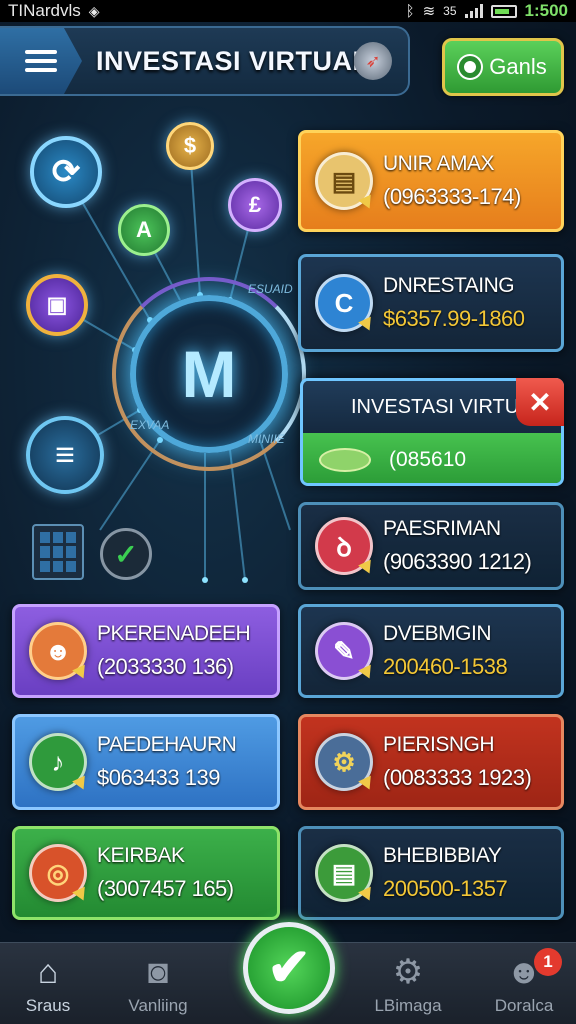 The width and height of the screenshot is (576, 1024). Describe the element at coordinates (540, 402) in the screenshot. I see `close-icon: ✕` at that location.